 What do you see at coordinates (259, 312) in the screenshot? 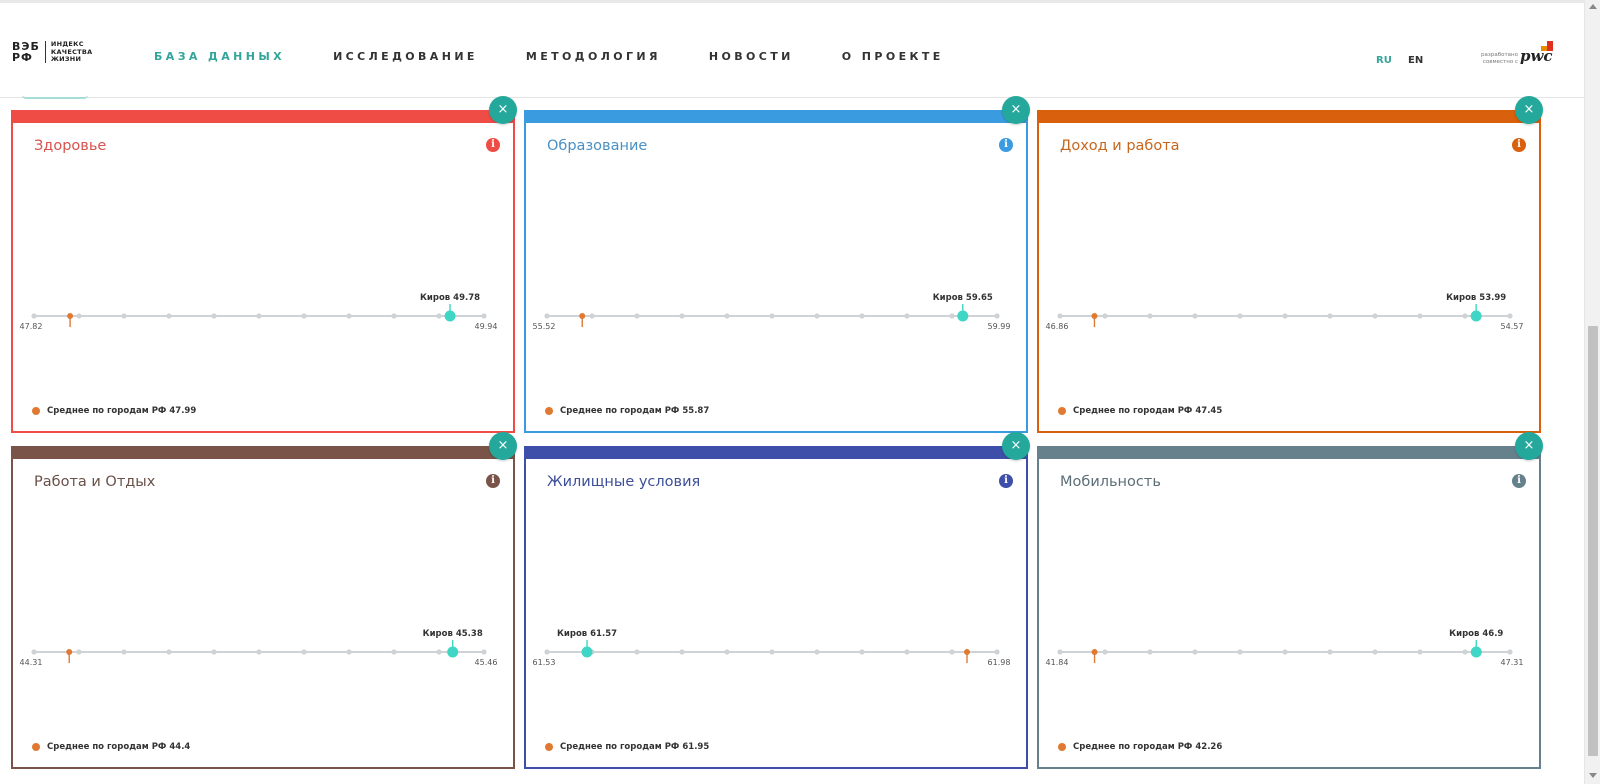
I see `indicator-scale: Киров 49.78 47.82 49.94` at bounding box center [259, 312].